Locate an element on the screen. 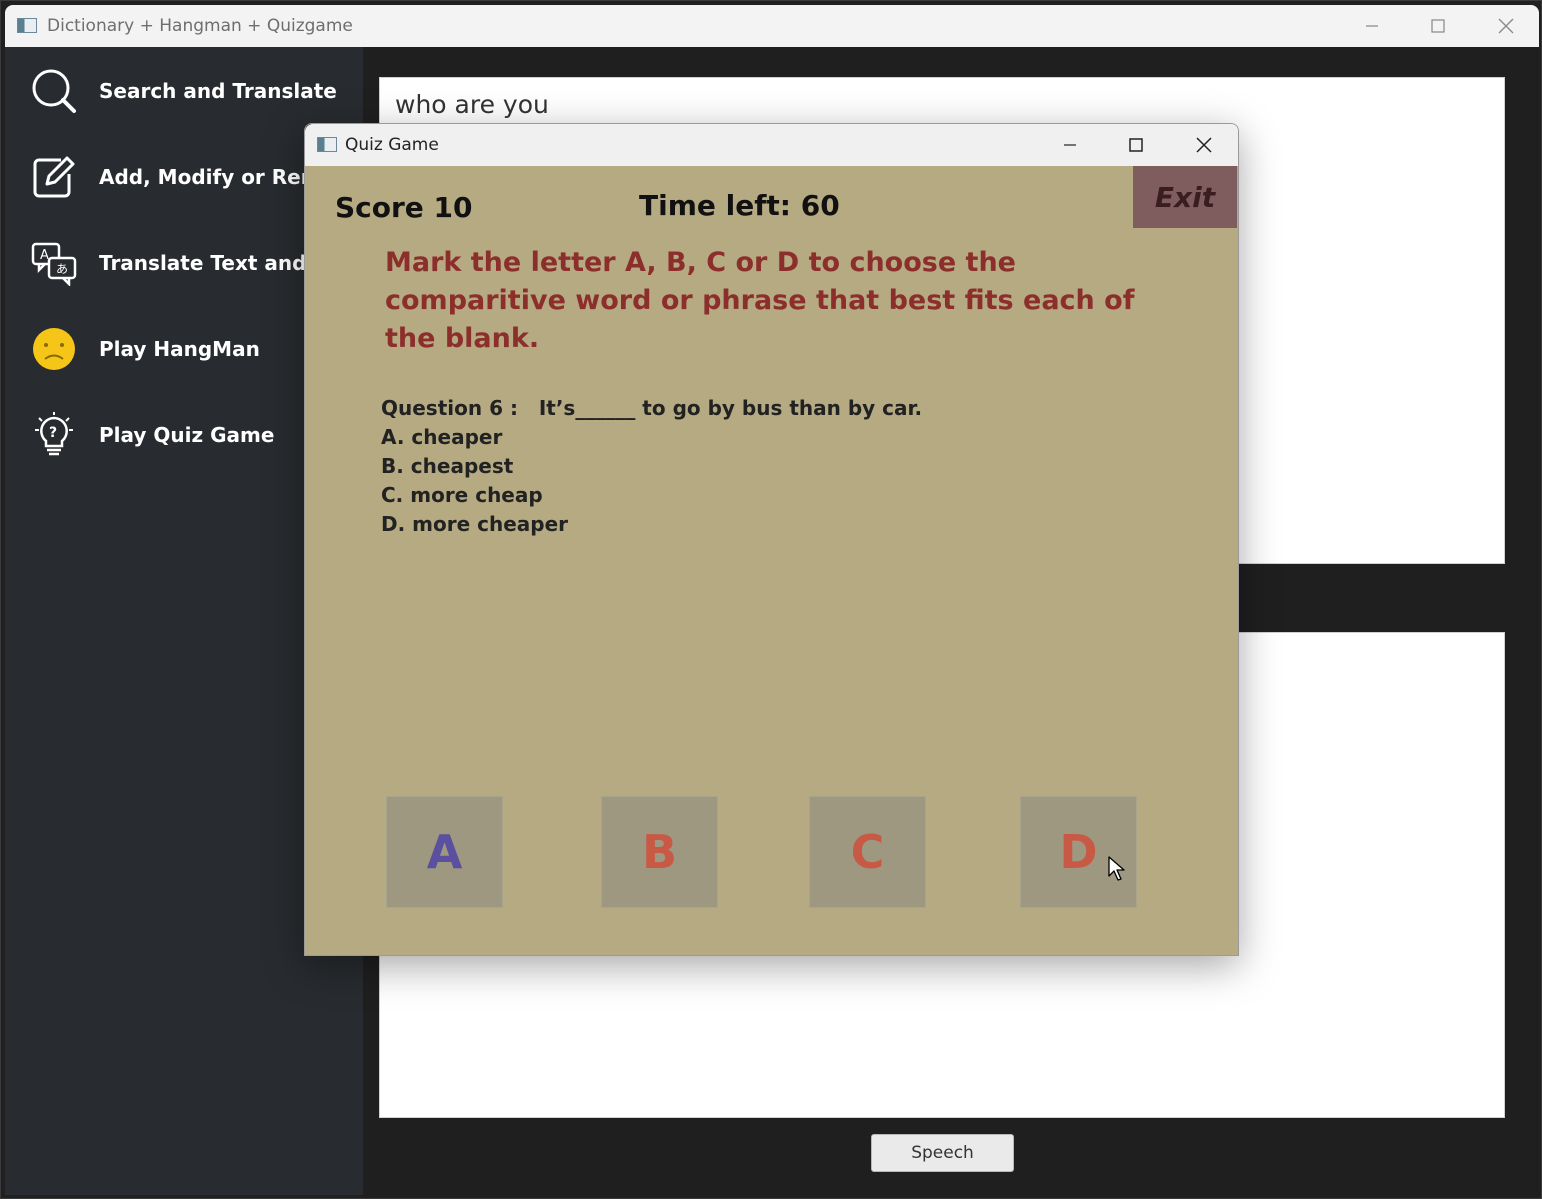  quiz-window-icon is located at coordinates (327, 144).